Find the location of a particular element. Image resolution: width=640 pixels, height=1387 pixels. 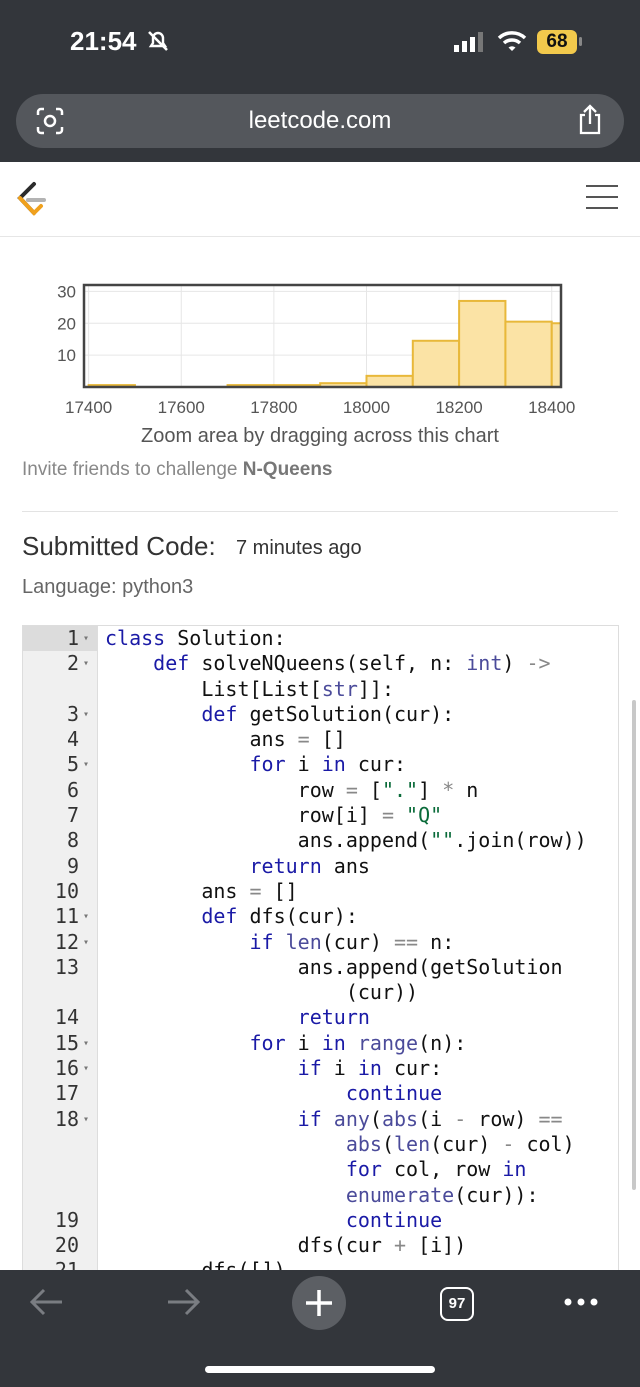

code-token: getSolution(cur): is located at coordinates (346, 713).